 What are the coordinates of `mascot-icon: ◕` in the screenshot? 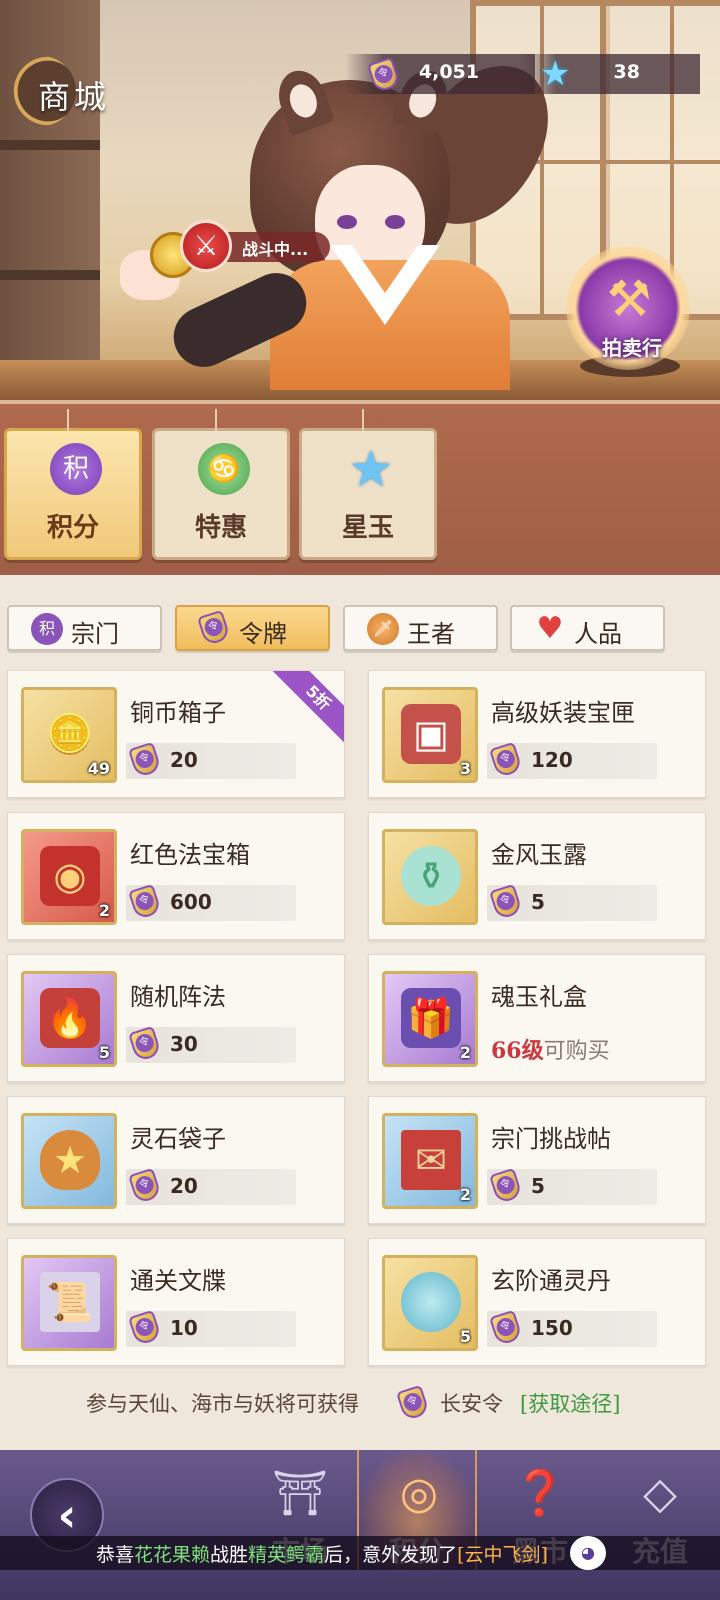 It's located at (588, 1553).